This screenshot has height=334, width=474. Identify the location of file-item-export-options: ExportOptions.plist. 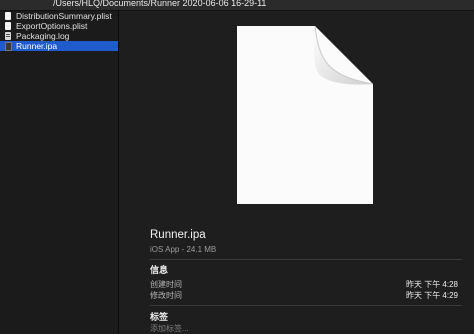
(59, 26).